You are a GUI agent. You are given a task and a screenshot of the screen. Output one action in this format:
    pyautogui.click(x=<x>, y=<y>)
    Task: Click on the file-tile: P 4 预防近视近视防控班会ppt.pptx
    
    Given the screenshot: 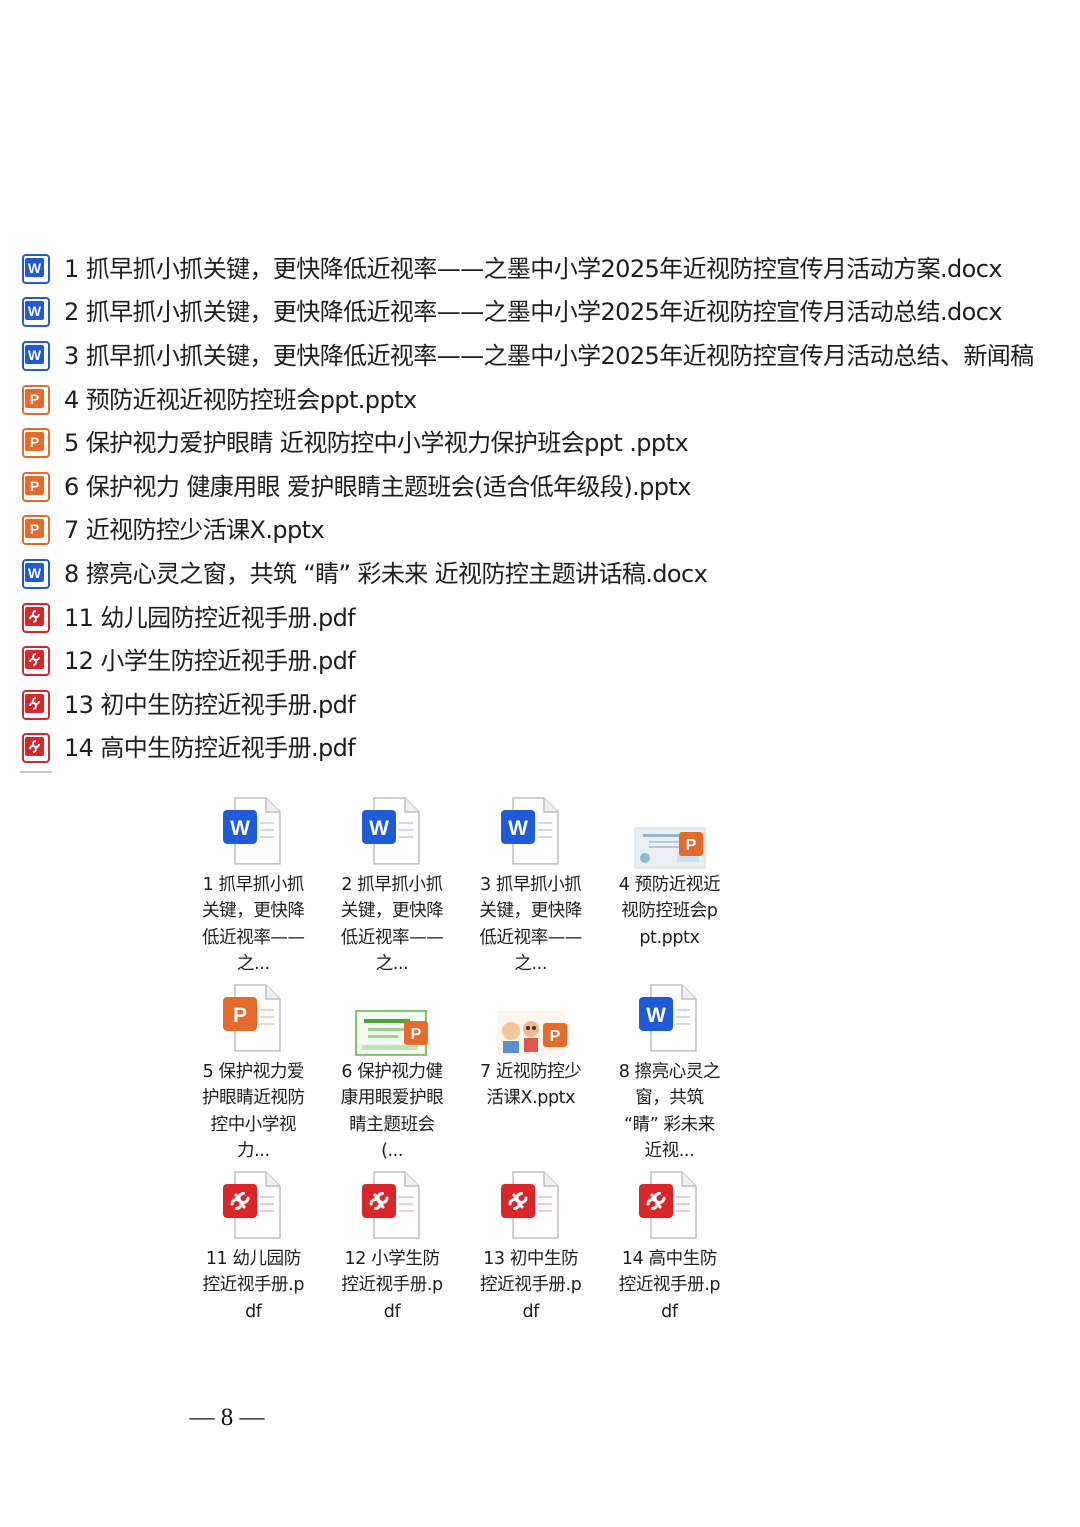 What is the action you would take?
    pyautogui.click(x=669, y=883)
    